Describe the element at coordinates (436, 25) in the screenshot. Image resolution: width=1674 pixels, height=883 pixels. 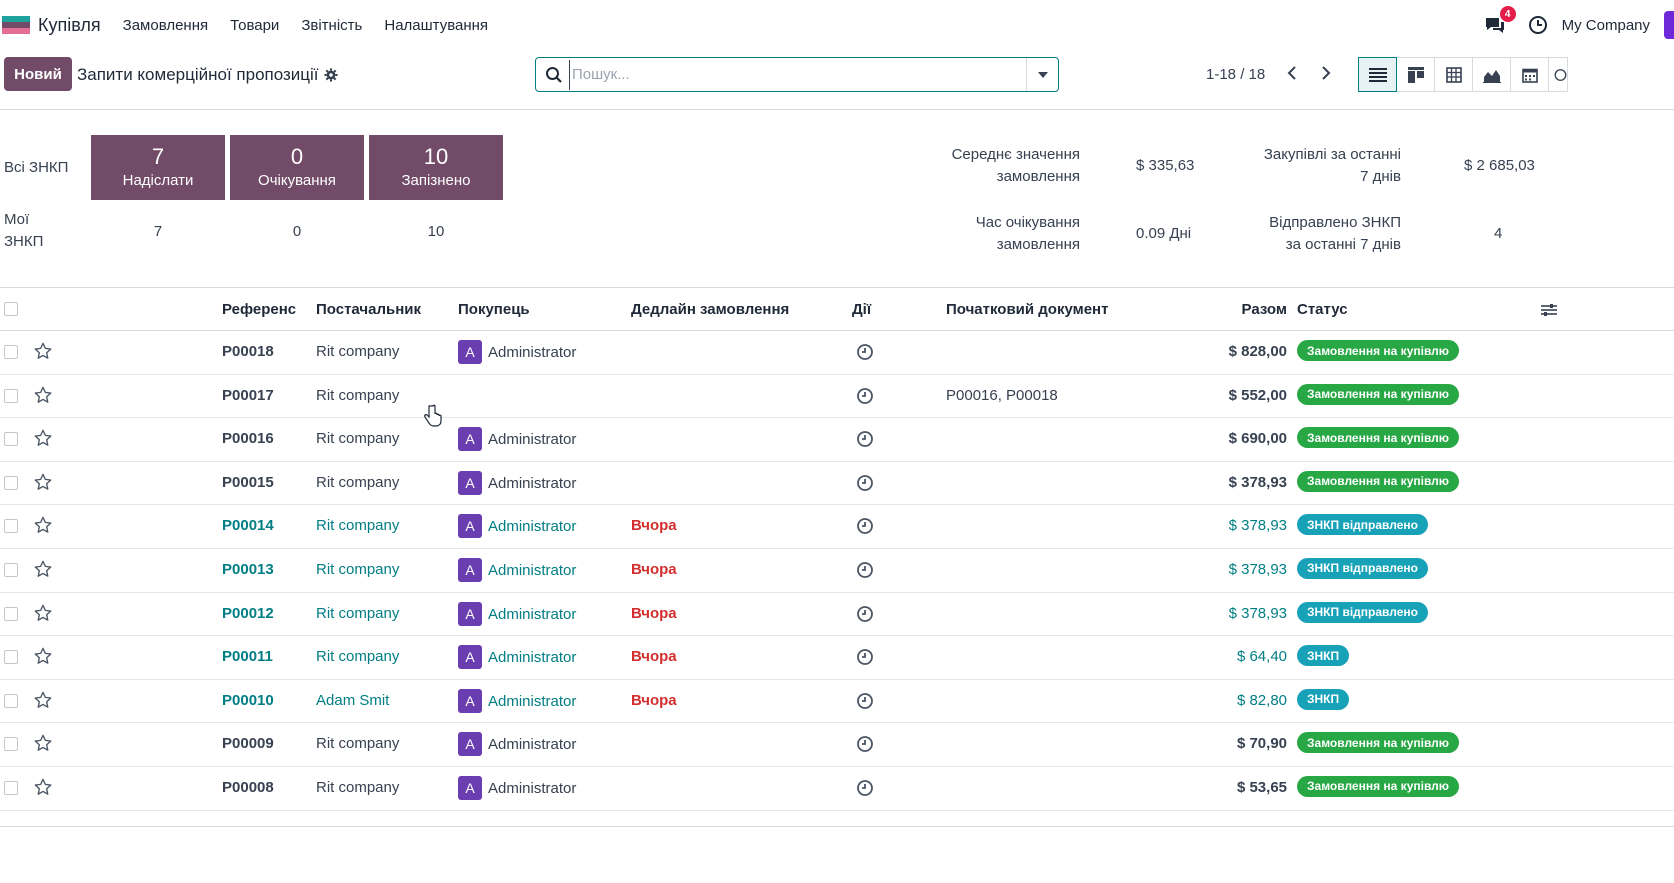
I see `menu-settings: Налаштування` at that location.